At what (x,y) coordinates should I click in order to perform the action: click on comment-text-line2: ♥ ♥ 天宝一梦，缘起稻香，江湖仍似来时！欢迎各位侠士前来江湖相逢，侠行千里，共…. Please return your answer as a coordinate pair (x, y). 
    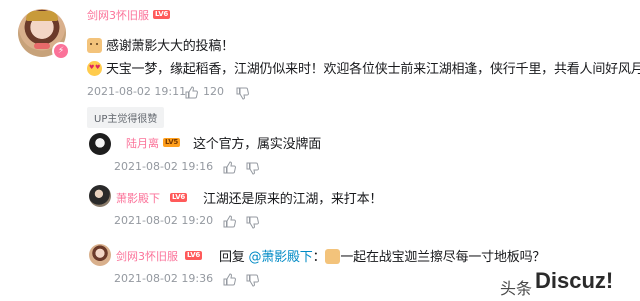
    Looking at the image, I should click on (363, 67).